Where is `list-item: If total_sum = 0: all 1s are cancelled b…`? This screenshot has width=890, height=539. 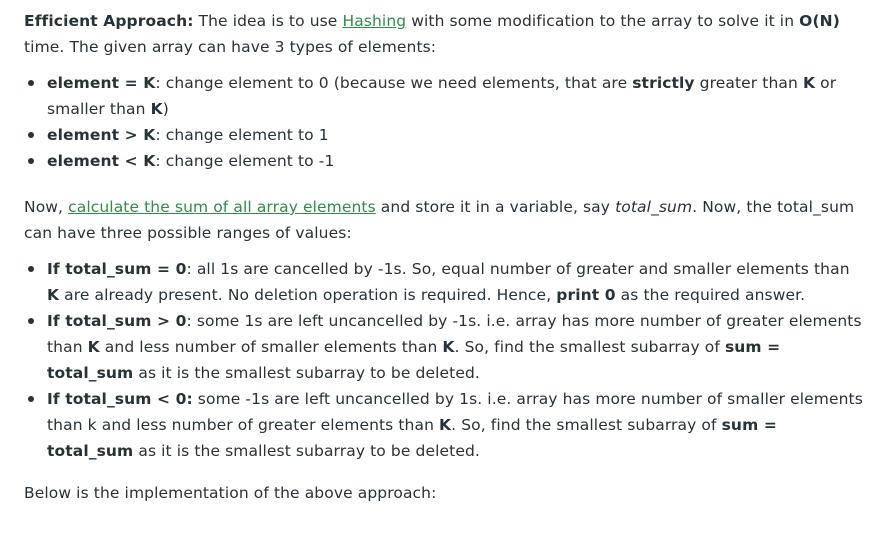 list-item: If total_sum = 0: all 1s are cancelled b… is located at coordinates (447, 282).